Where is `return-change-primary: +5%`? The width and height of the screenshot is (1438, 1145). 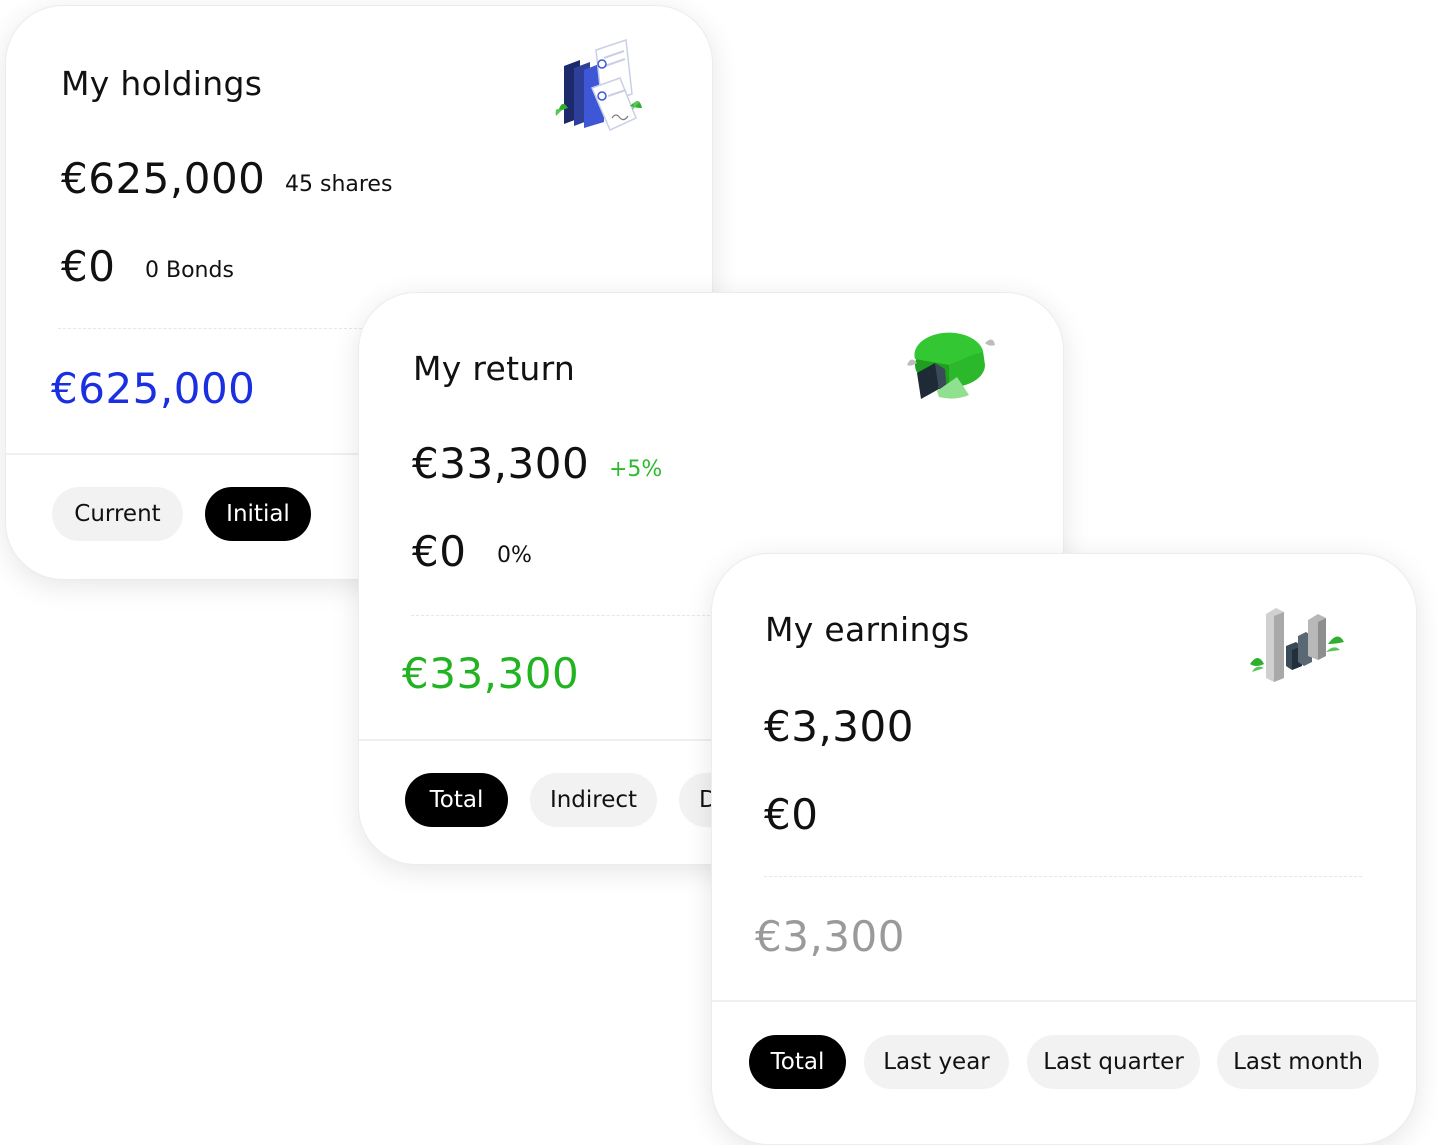
return-change-primary: +5% is located at coordinates (636, 469).